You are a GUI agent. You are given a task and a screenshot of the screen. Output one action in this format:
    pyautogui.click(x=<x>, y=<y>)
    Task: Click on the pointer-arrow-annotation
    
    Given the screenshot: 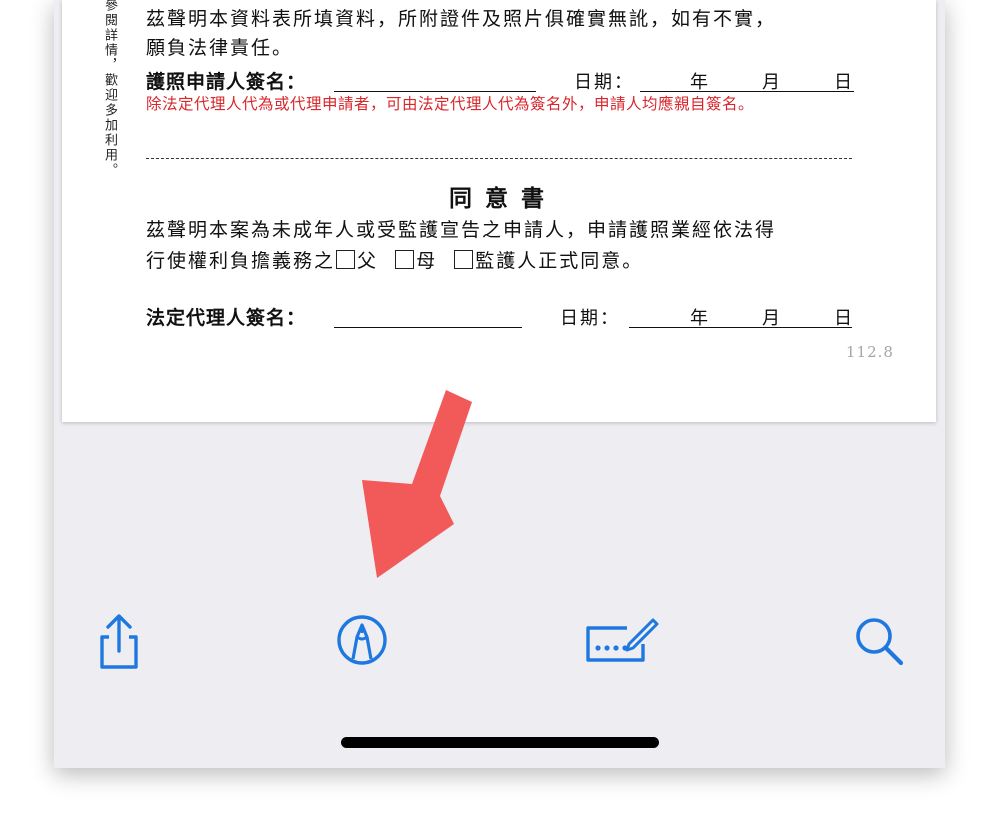 What is the action you would take?
    pyautogui.click(x=419, y=490)
    